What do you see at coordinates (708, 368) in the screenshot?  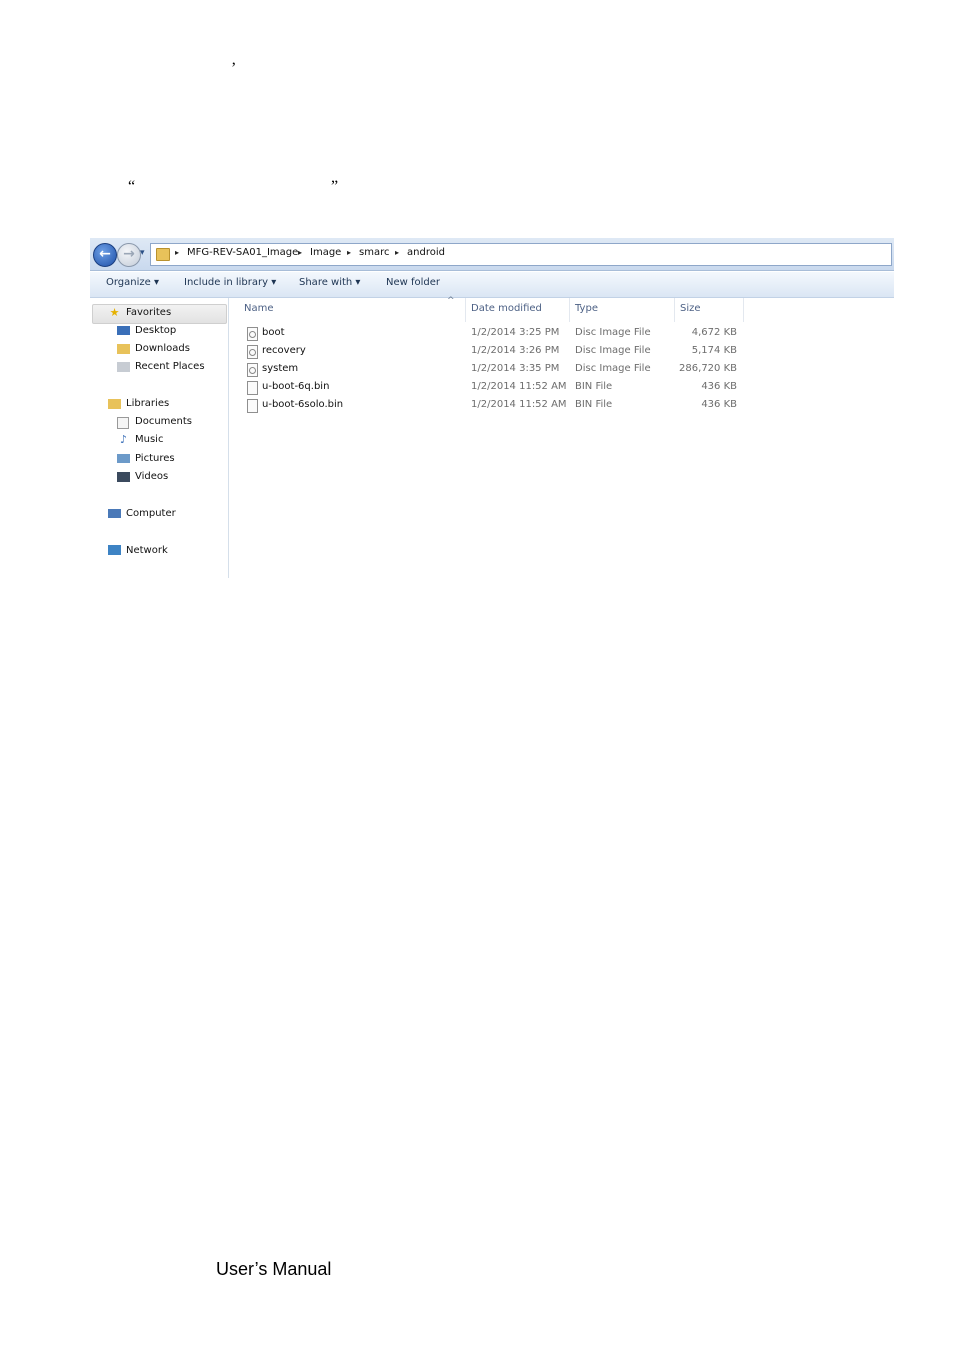 I see `file-size: 286,720 KB` at bounding box center [708, 368].